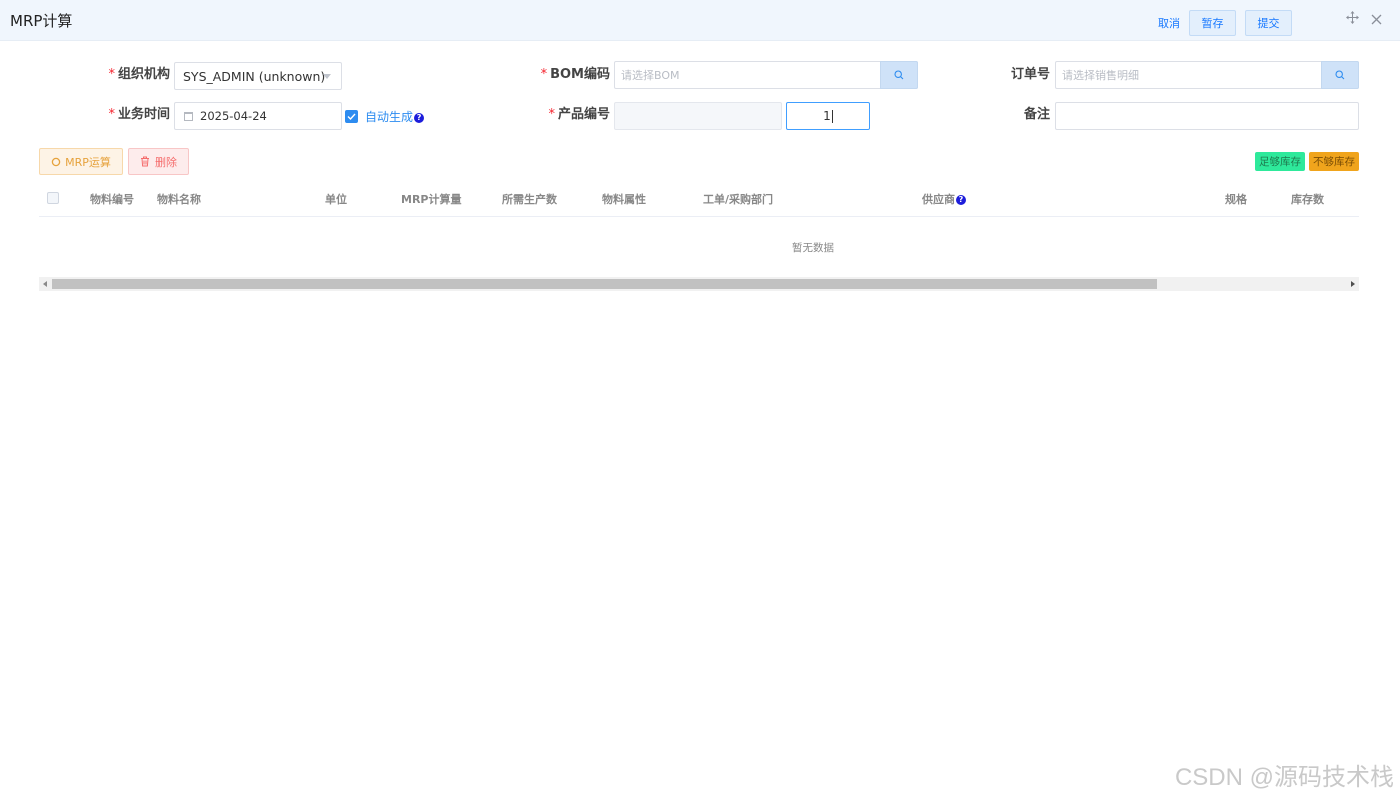 The width and height of the screenshot is (1400, 800). I want to click on col-header-department: 工单/采购部门, so click(738, 199).